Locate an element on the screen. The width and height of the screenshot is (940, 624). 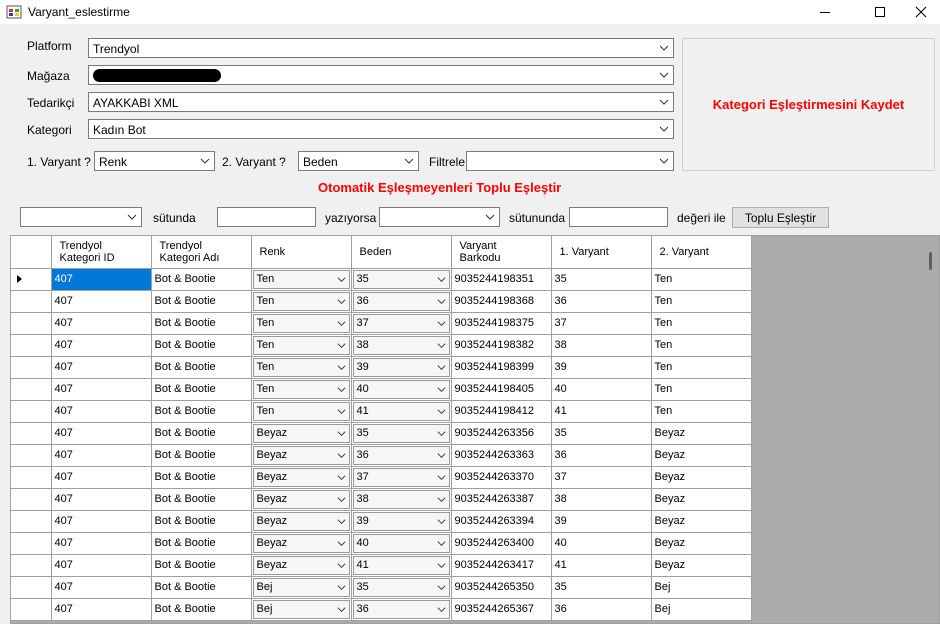
cell-varyant1: 37 is located at coordinates (601, 477).